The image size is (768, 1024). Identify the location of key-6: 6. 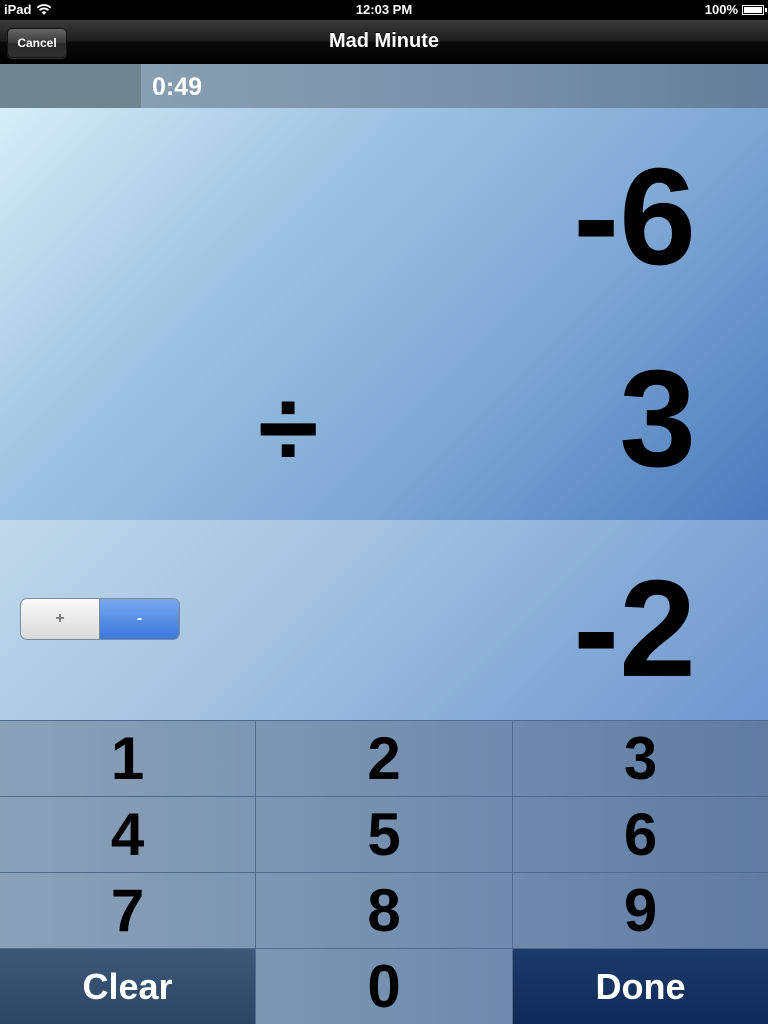
(640, 834).